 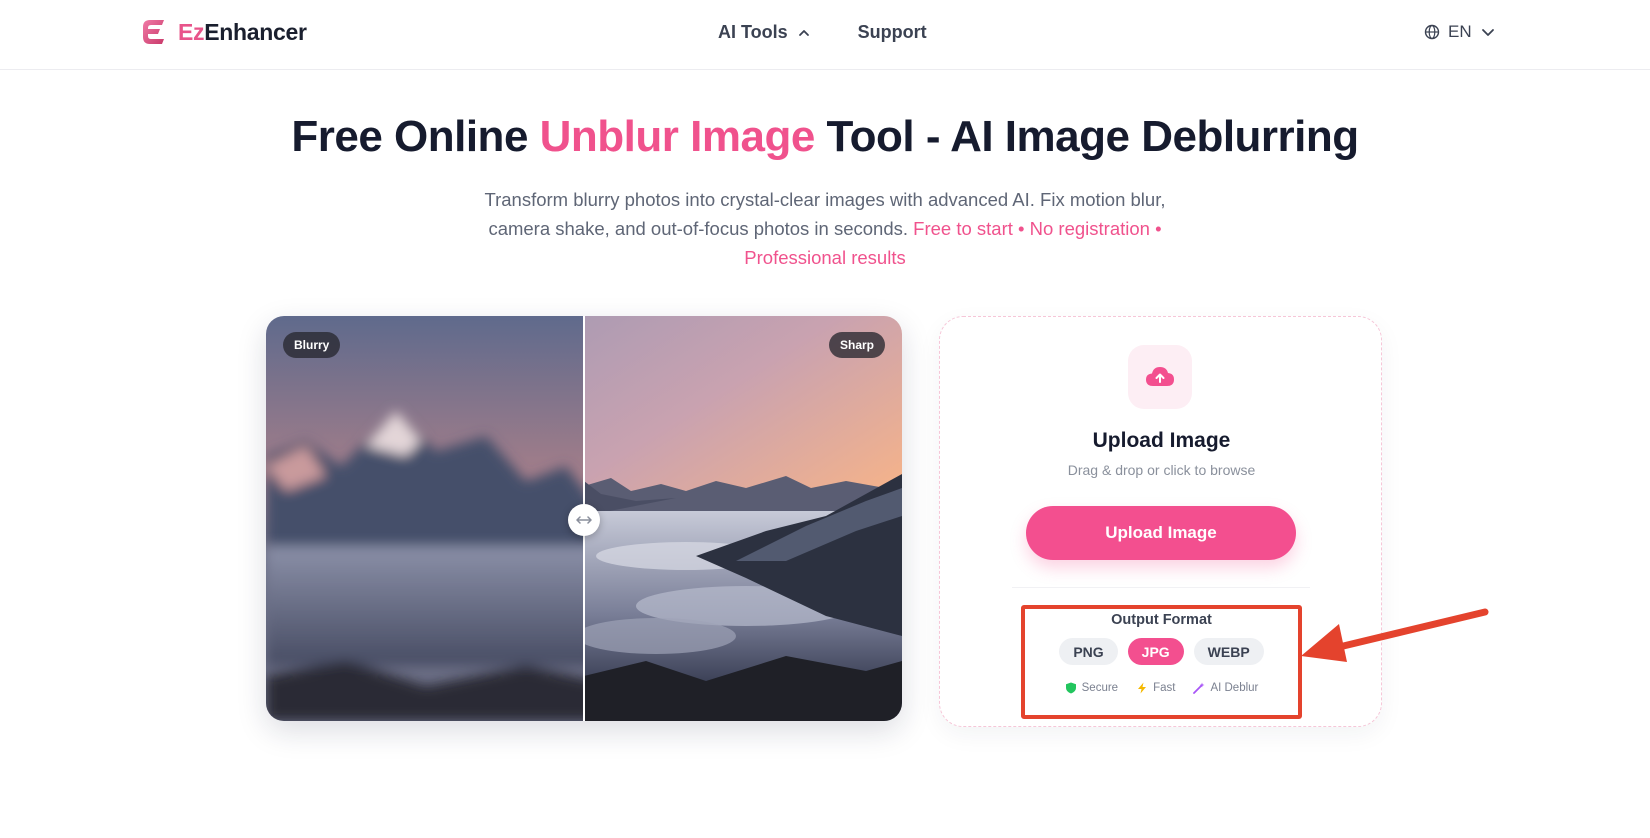 What do you see at coordinates (312, 345) in the screenshot?
I see `blurry-badge: Blurry` at bounding box center [312, 345].